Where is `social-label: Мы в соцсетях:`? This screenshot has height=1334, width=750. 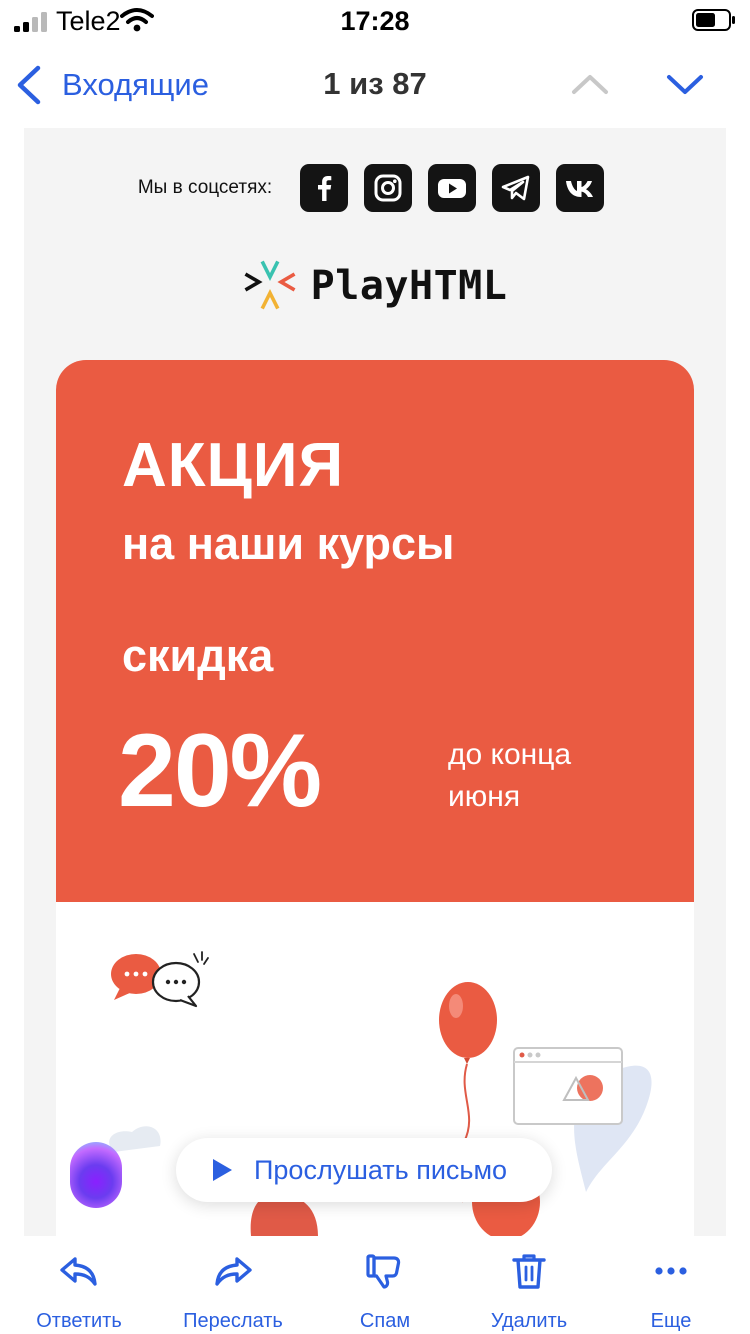
social-label: Мы в соцсетях: is located at coordinates (205, 187).